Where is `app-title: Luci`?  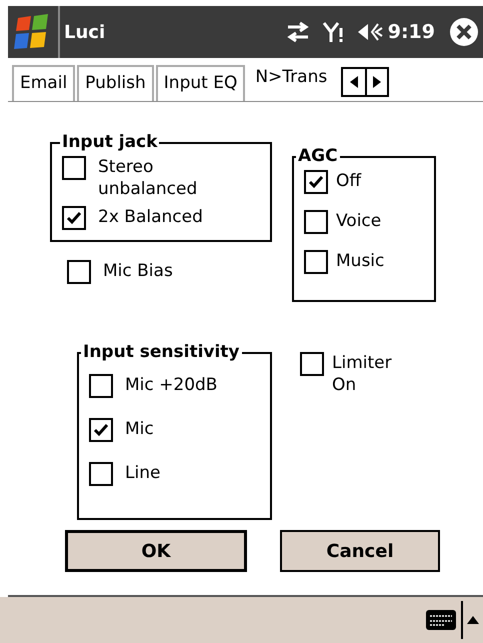
app-title: Luci is located at coordinates (85, 32).